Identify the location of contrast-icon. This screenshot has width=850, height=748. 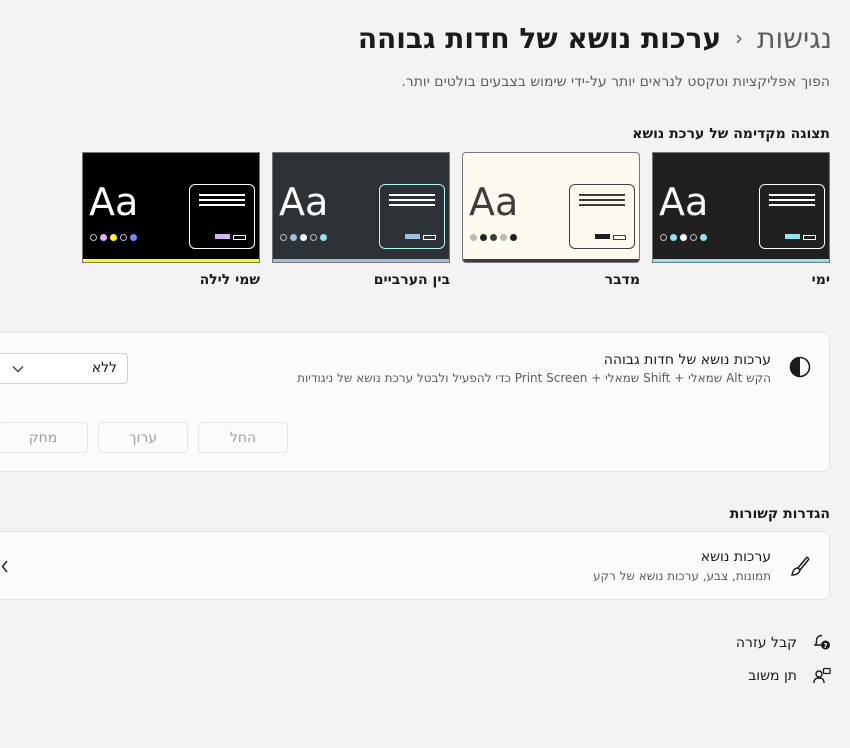
(800, 367).